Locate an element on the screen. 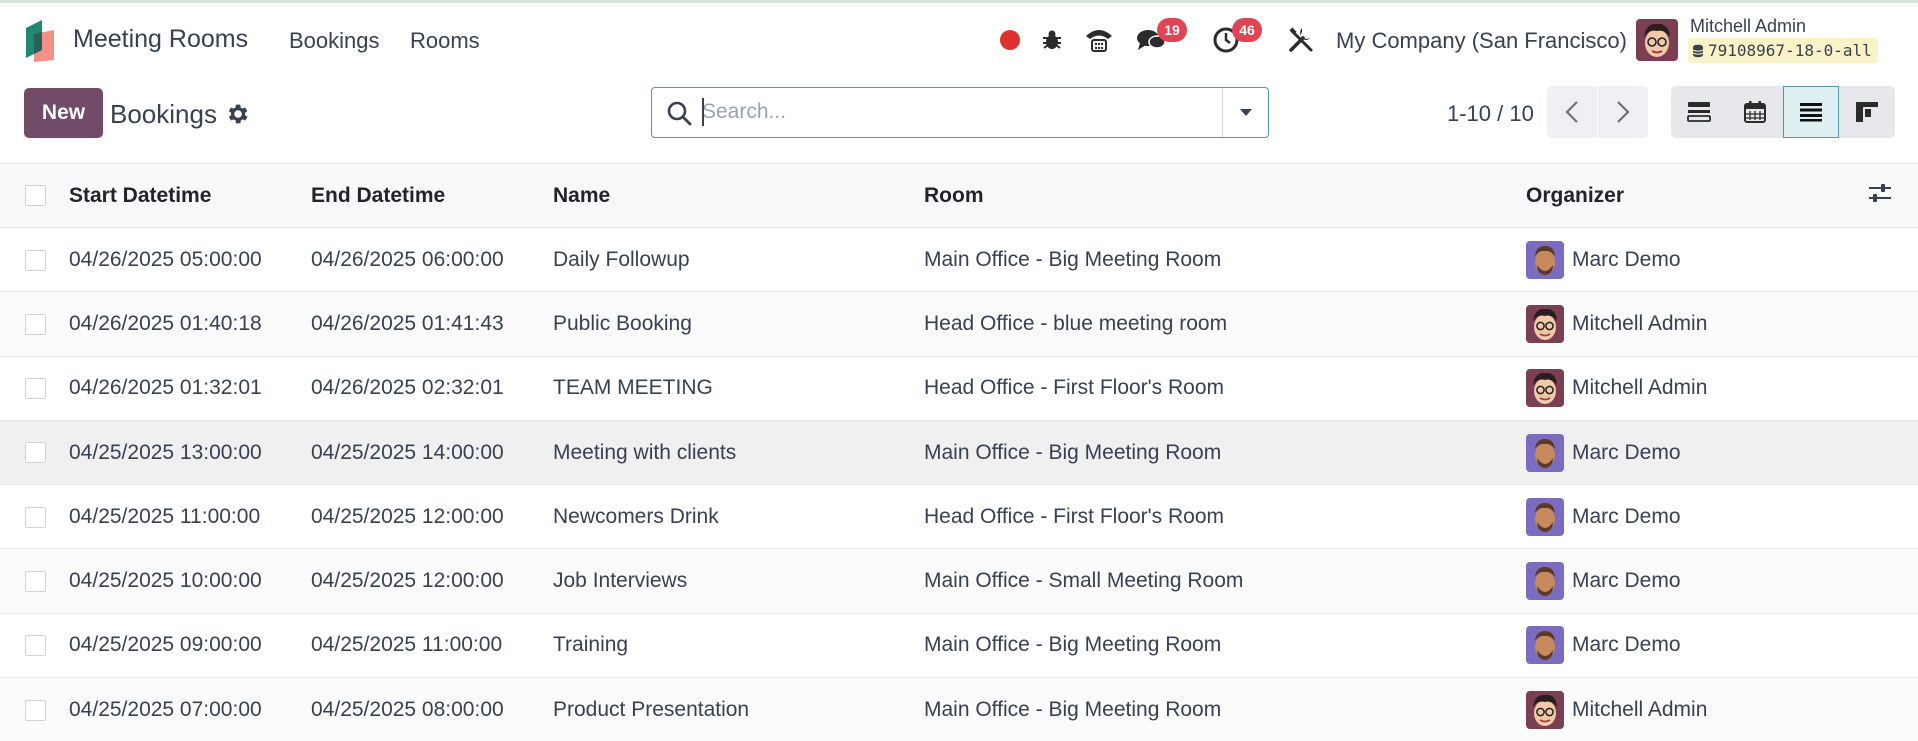 This screenshot has height=741, width=1918. menu-rooms: Rooms is located at coordinates (445, 41).